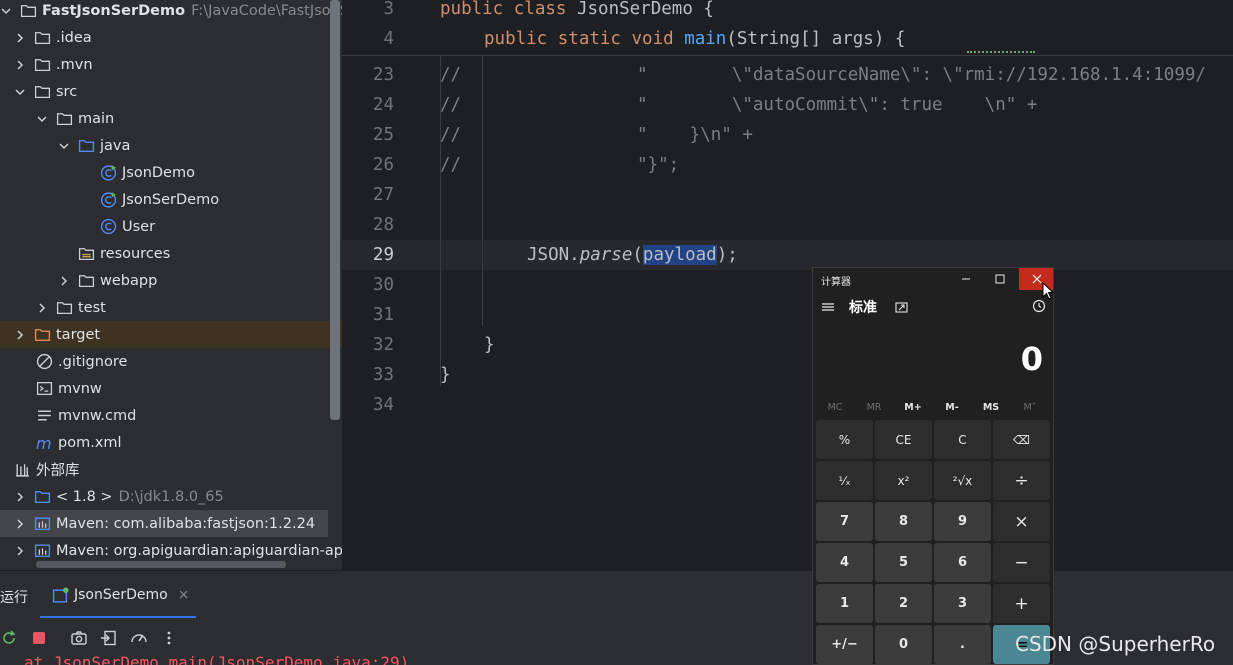 The image size is (1233, 665). I want to click on tree-item-external-libraries: 外部库, so click(164, 469).